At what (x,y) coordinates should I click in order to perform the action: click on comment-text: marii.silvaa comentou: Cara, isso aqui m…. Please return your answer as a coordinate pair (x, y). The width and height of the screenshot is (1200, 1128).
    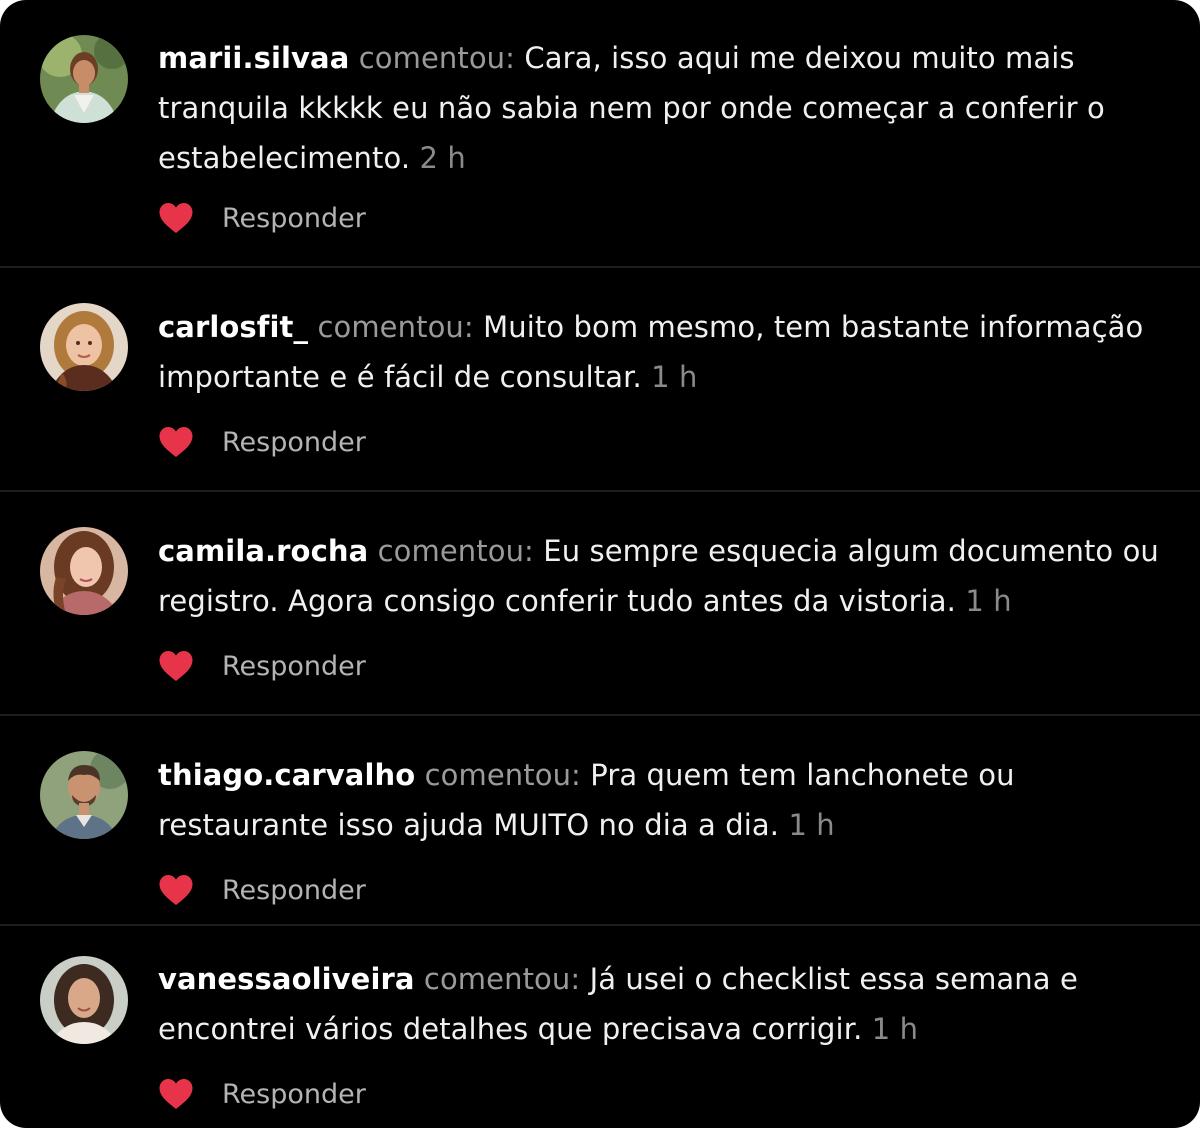
    Looking at the image, I should click on (663, 108).